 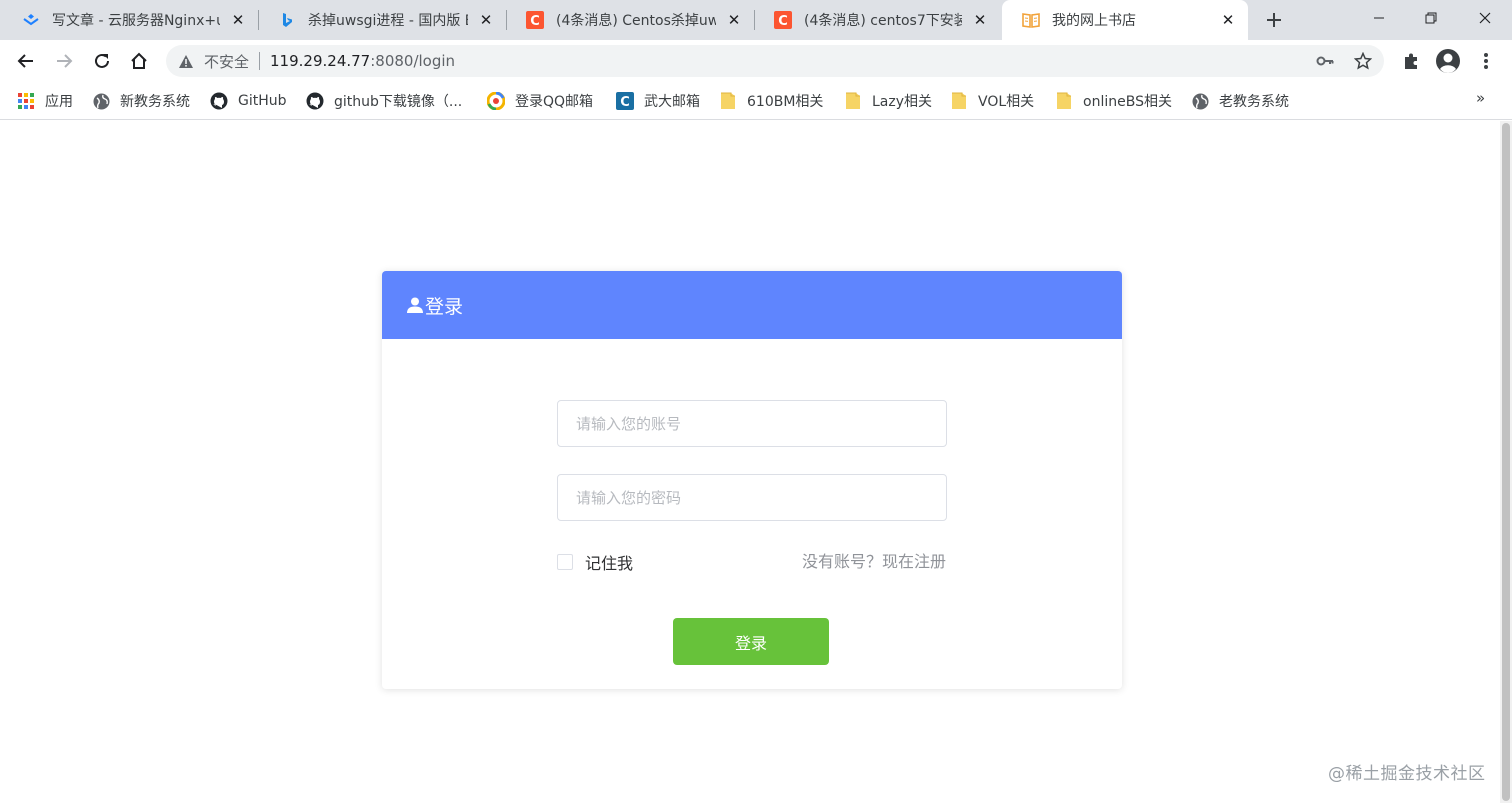 What do you see at coordinates (287, 20) in the screenshot?
I see `bing-icon` at bounding box center [287, 20].